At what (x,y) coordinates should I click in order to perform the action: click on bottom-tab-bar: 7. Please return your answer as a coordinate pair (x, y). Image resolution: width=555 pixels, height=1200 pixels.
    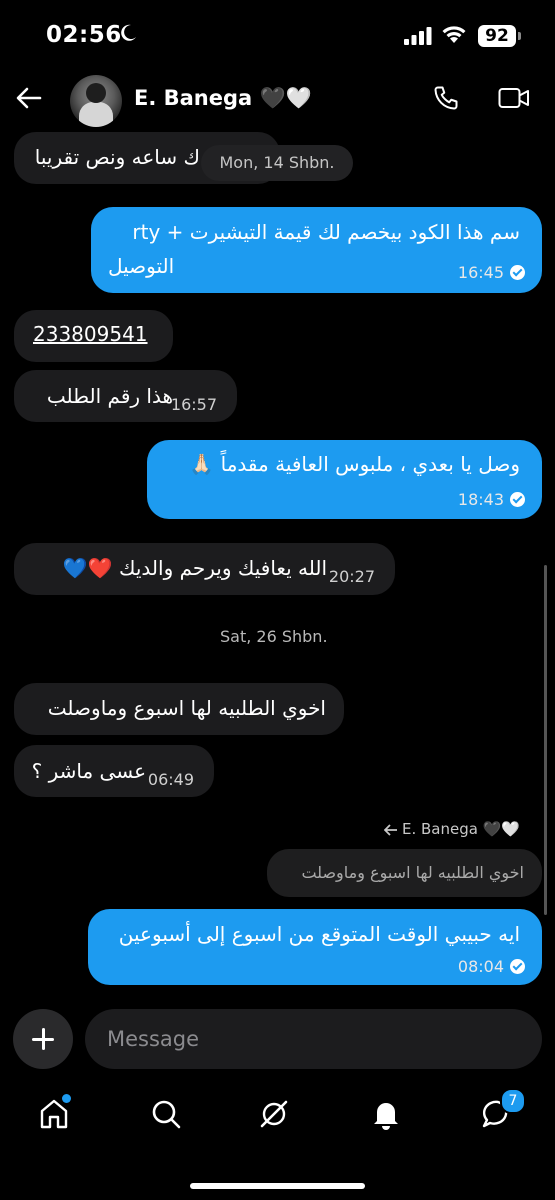
    Looking at the image, I should click on (277, 1117).